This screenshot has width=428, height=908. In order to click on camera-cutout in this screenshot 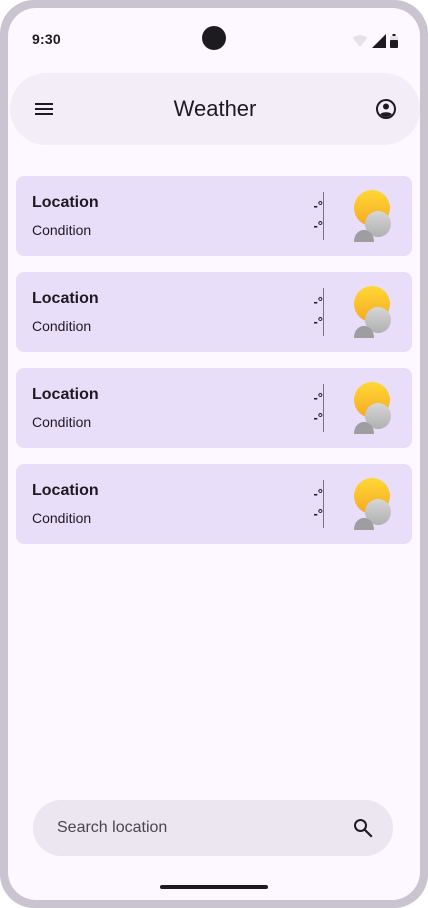, I will do `click(214, 38)`.